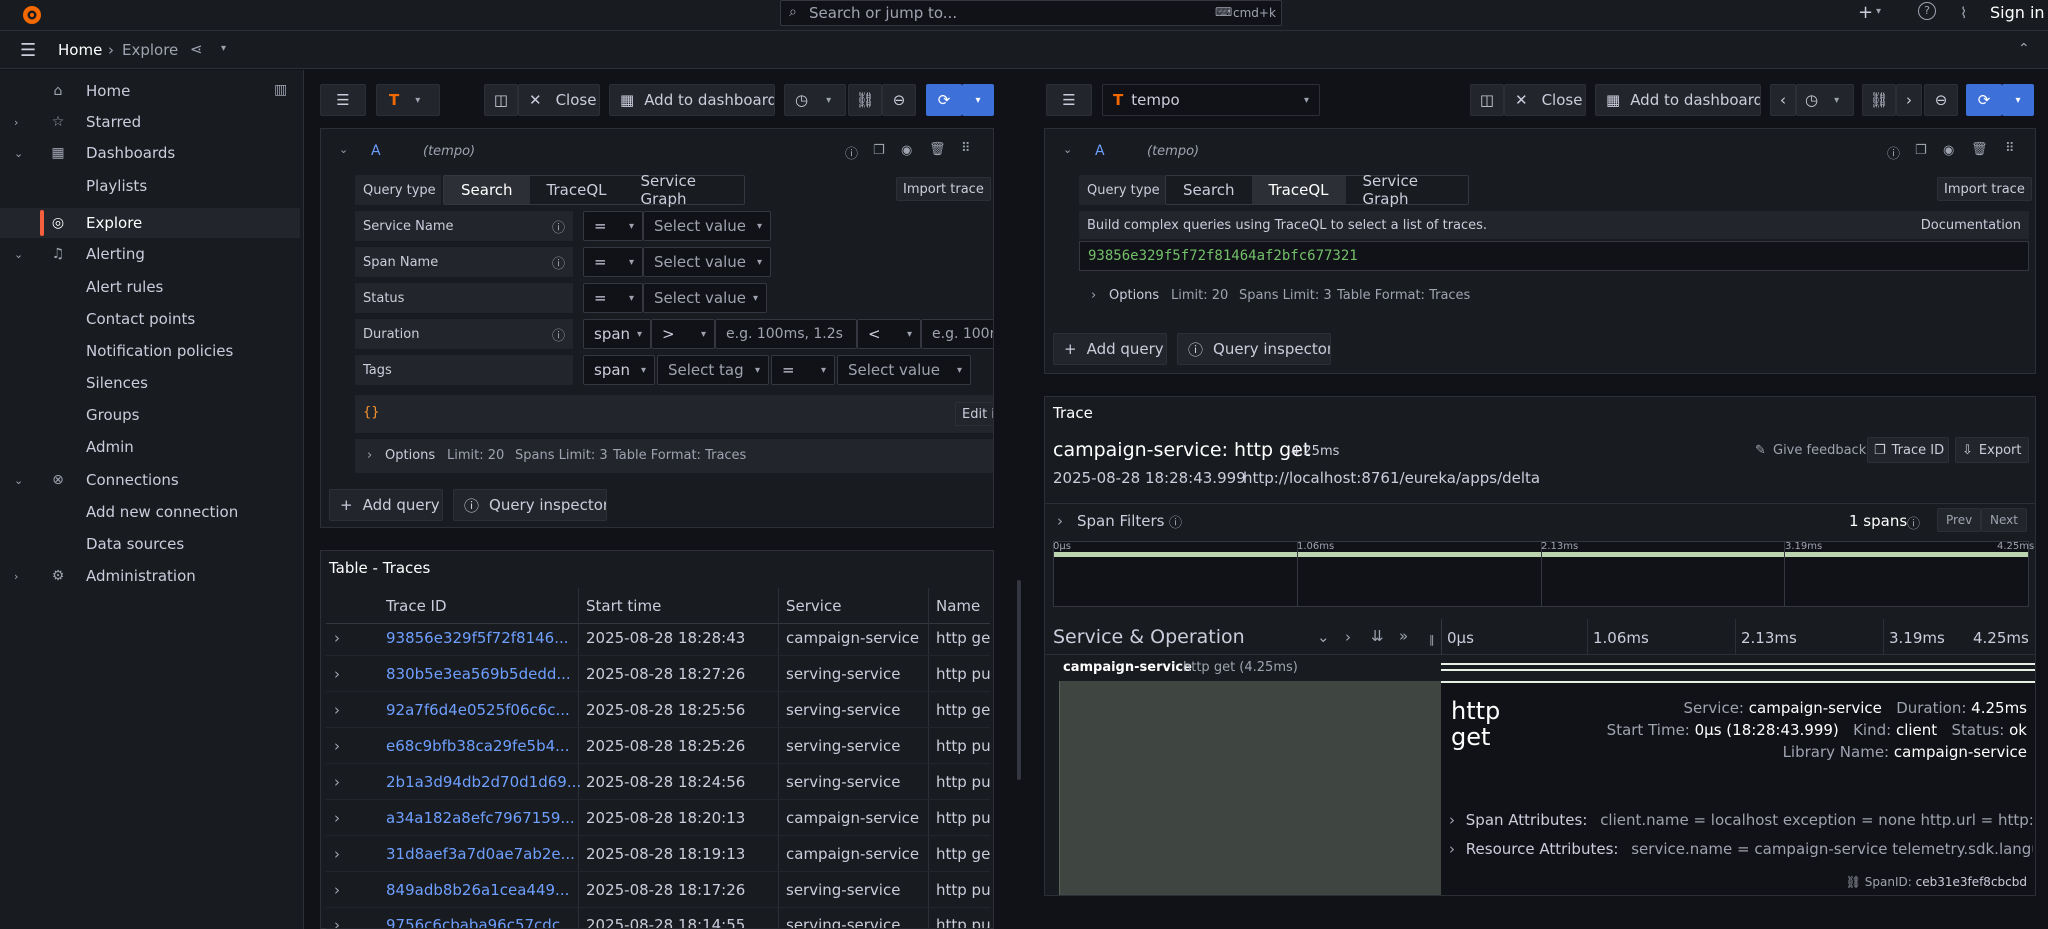 This screenshot has height=929, width=2048. What do you see at coordinates (2017, 12) in the screenshot?
I see `sign-in-link: Sign in` at bounding box center [2017, 12].